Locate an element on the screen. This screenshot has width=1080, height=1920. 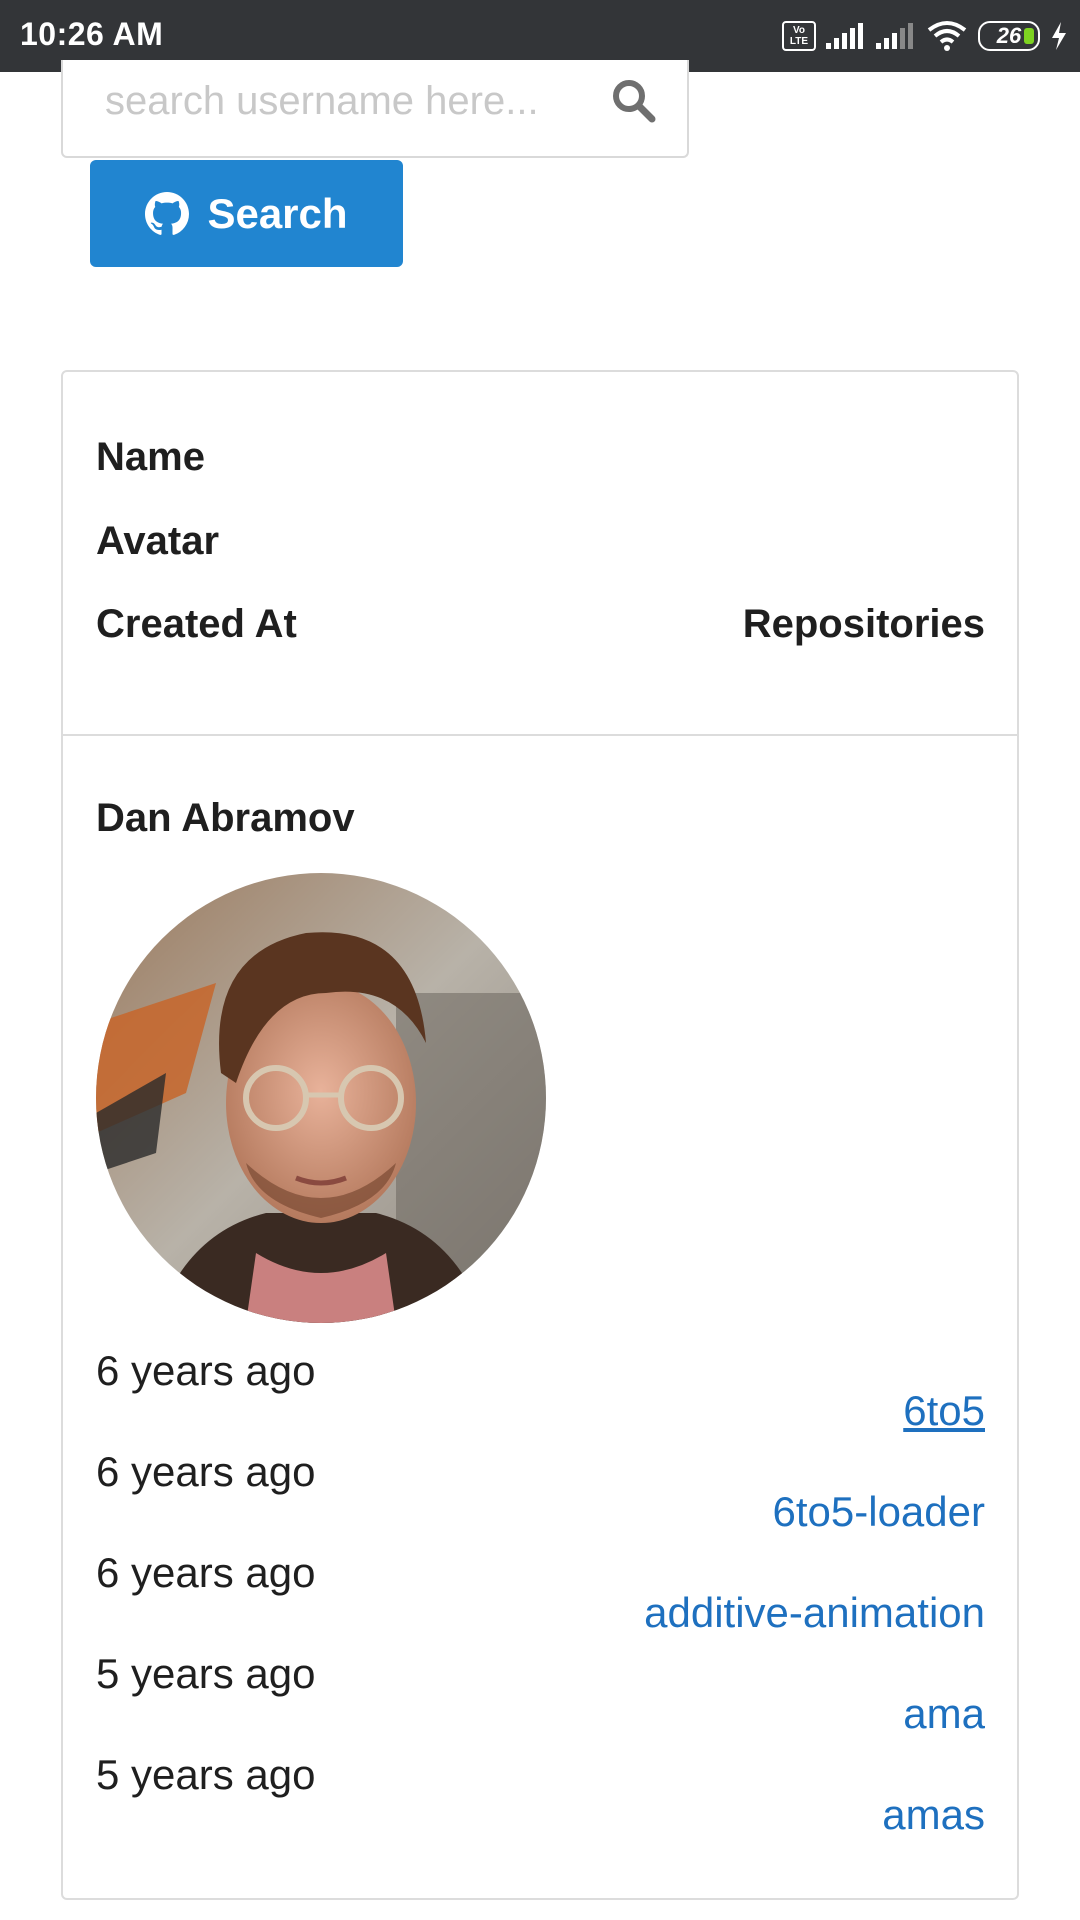
user-photo-icon is located at coordinates (321, 1098).